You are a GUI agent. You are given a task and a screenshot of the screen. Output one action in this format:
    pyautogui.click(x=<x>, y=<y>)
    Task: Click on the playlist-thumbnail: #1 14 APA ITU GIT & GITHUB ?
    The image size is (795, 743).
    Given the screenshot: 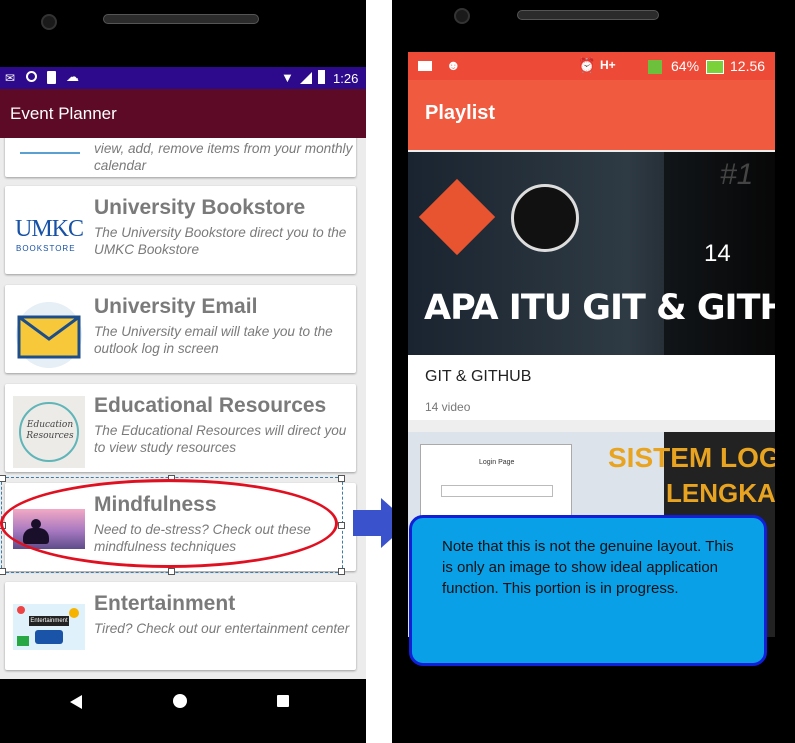 What is the action you would take?
    pyautogui.click(x=591, y=253)
    